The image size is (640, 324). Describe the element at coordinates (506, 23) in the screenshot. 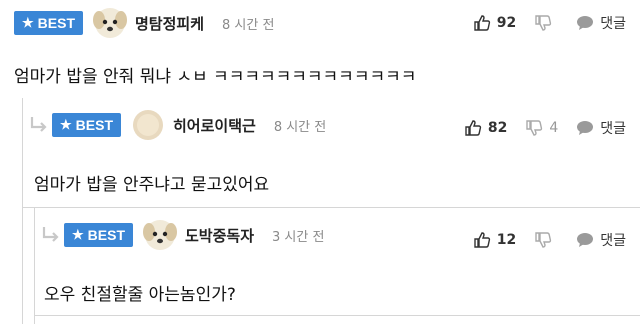

I see `like-count: 92` at that location.